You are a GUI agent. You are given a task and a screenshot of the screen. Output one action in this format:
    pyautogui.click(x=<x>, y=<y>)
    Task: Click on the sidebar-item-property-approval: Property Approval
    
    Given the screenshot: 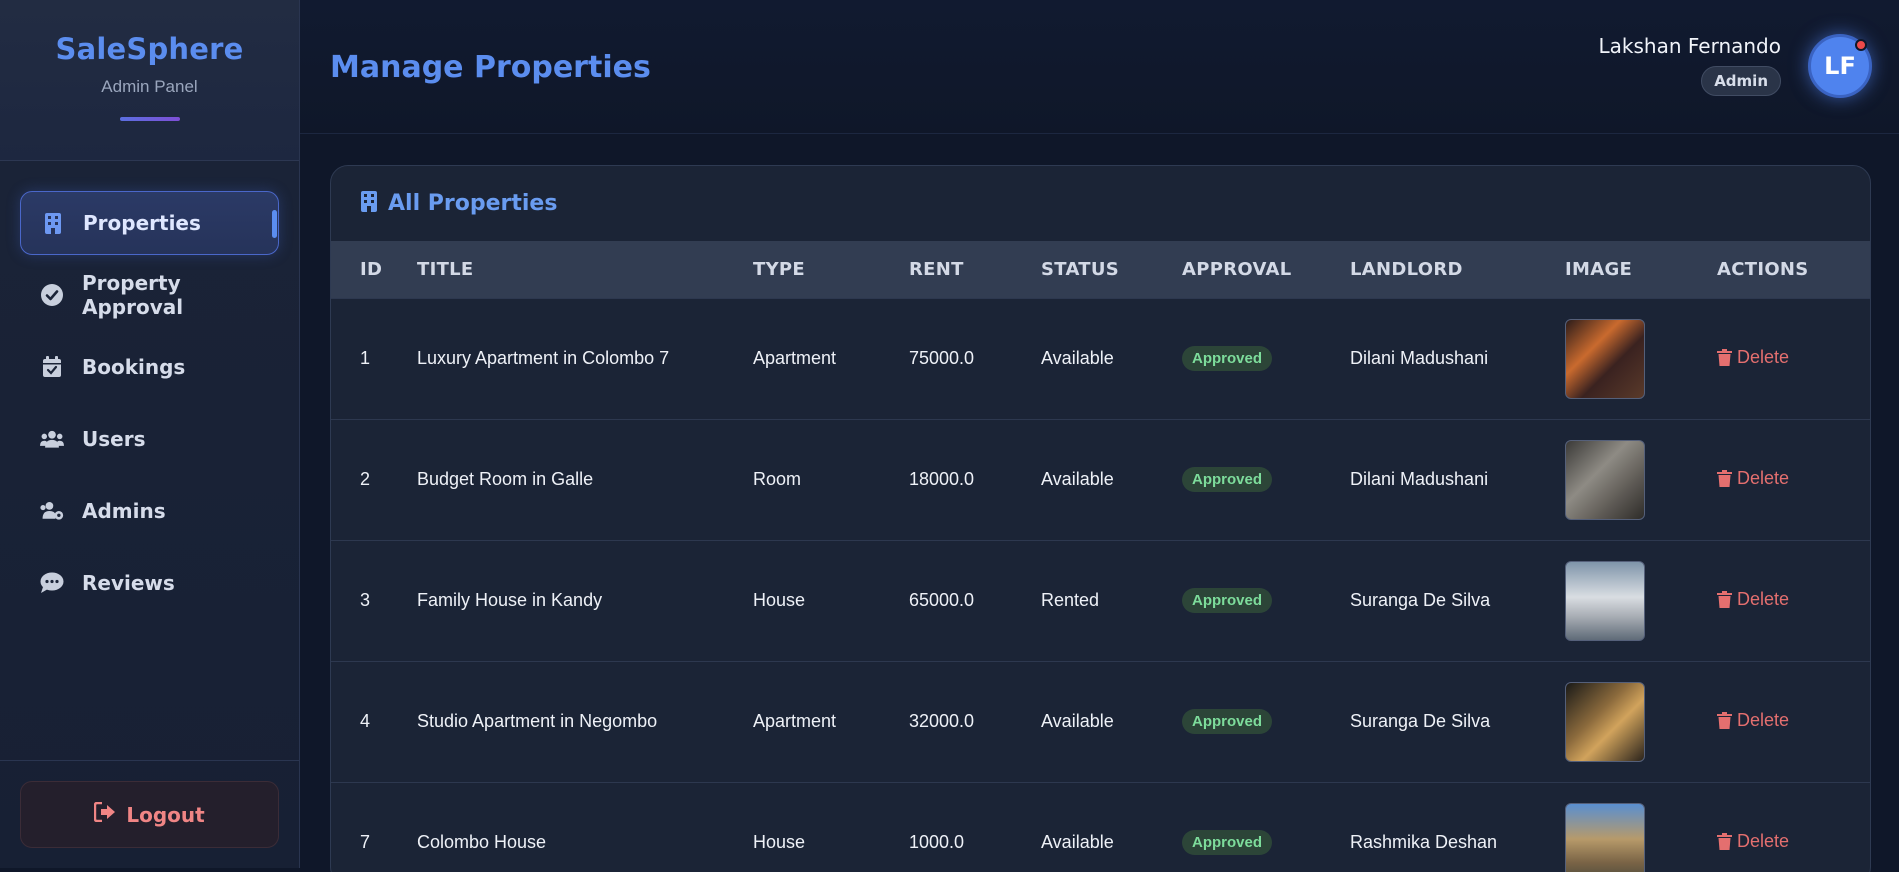 What is the action you would take?
    pyautogui.click(x=149, y=295)
    